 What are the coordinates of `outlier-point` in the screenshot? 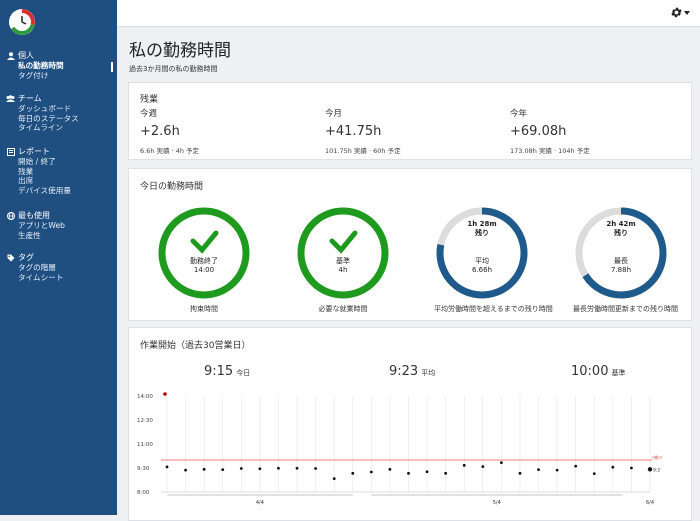 It's located at (165, 394).